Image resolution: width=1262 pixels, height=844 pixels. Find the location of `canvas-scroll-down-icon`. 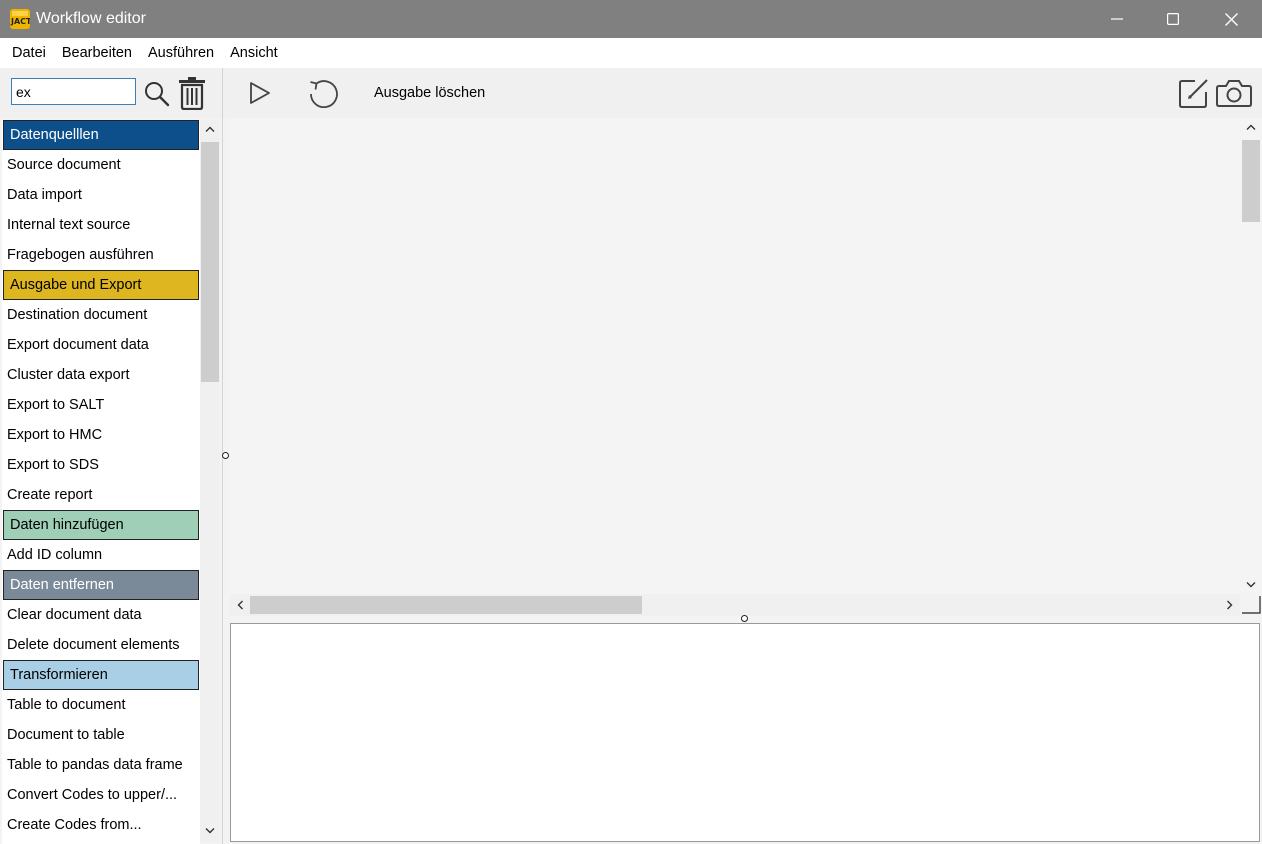

canvas-scroll-down-icon is located at coordinates (1251, 585).